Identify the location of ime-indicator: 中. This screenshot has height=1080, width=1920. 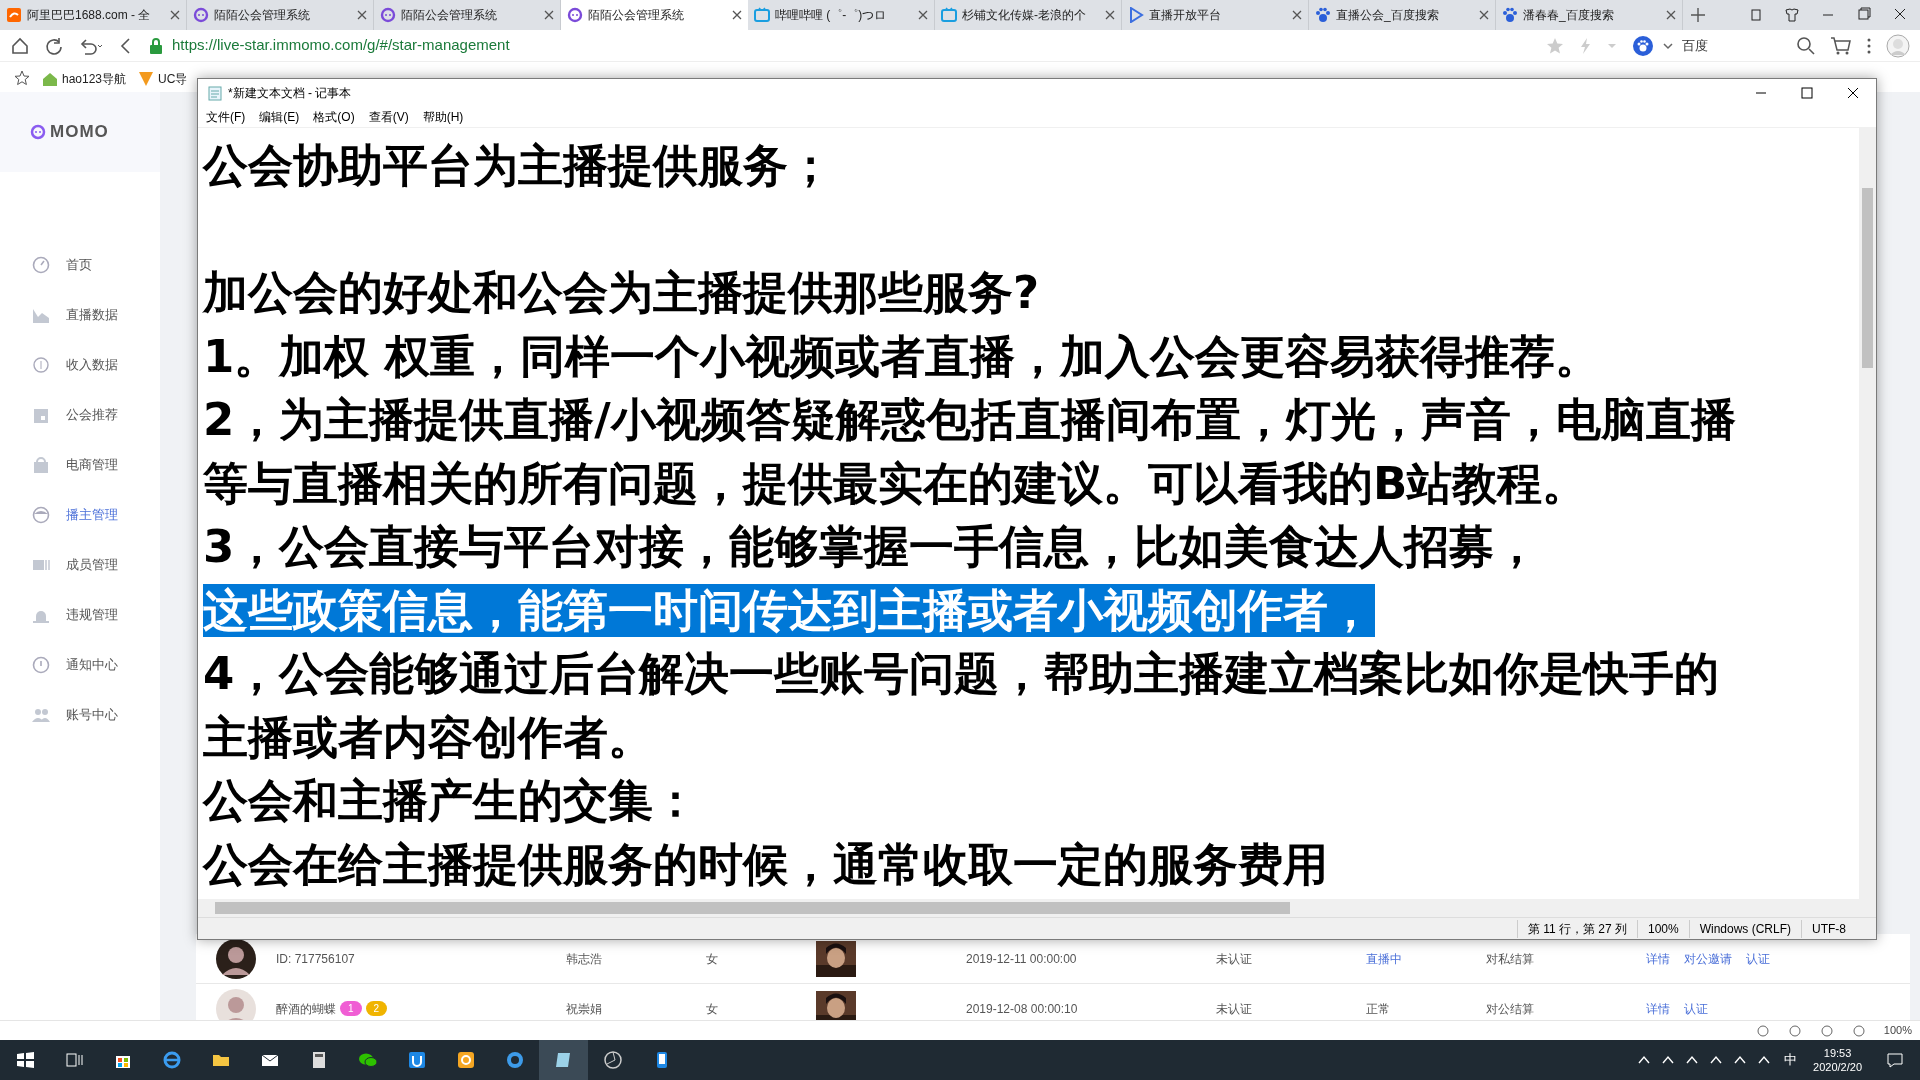
(1791, 1060).